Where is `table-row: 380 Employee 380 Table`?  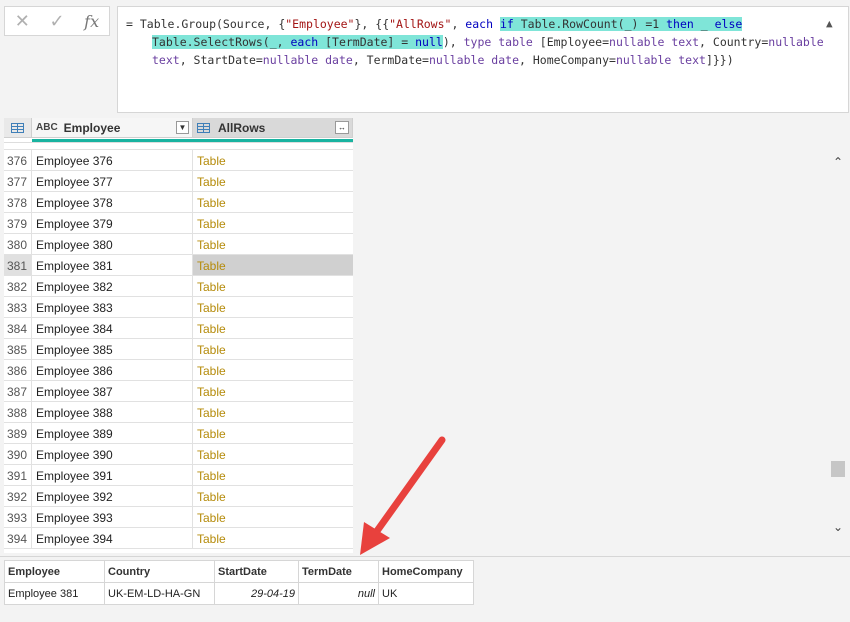 table-row: 380 Employee 380 Table is located at coordinates (178, 244).